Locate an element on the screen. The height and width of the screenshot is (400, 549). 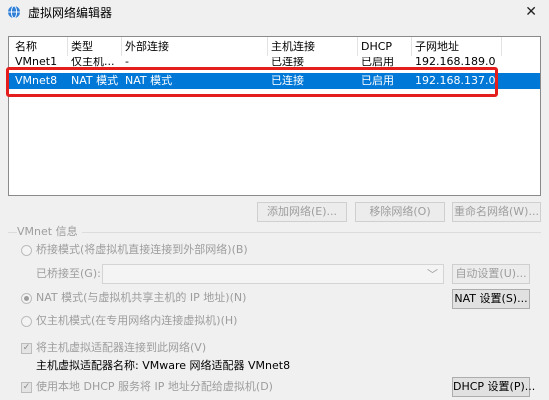
chevron-down-icon: ﹀ is located at coordinates (432, 274).